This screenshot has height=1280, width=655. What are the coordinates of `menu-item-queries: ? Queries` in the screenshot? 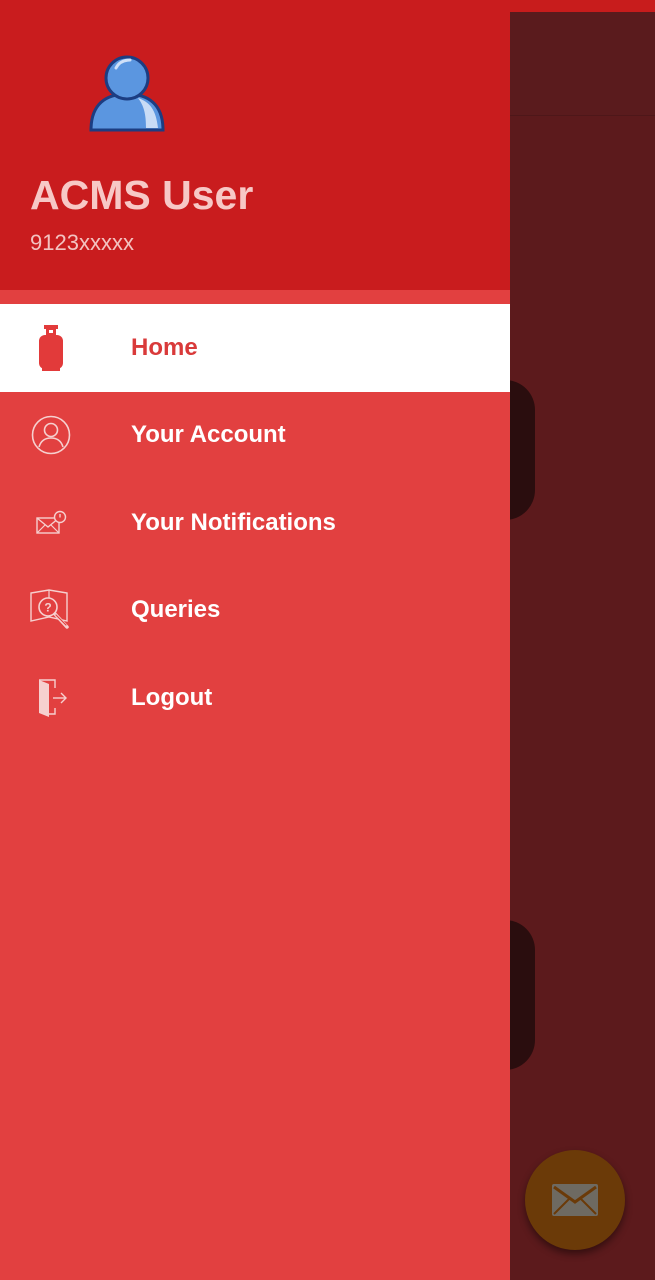 It's located at (255, 611).